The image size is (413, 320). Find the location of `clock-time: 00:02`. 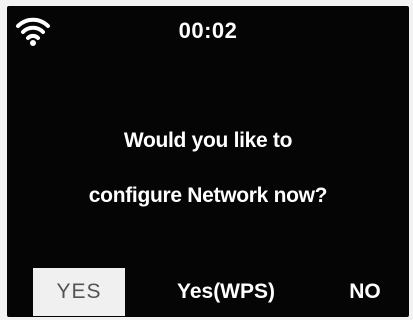

clock-time: 00:02 is located at coordinates (208, 30).